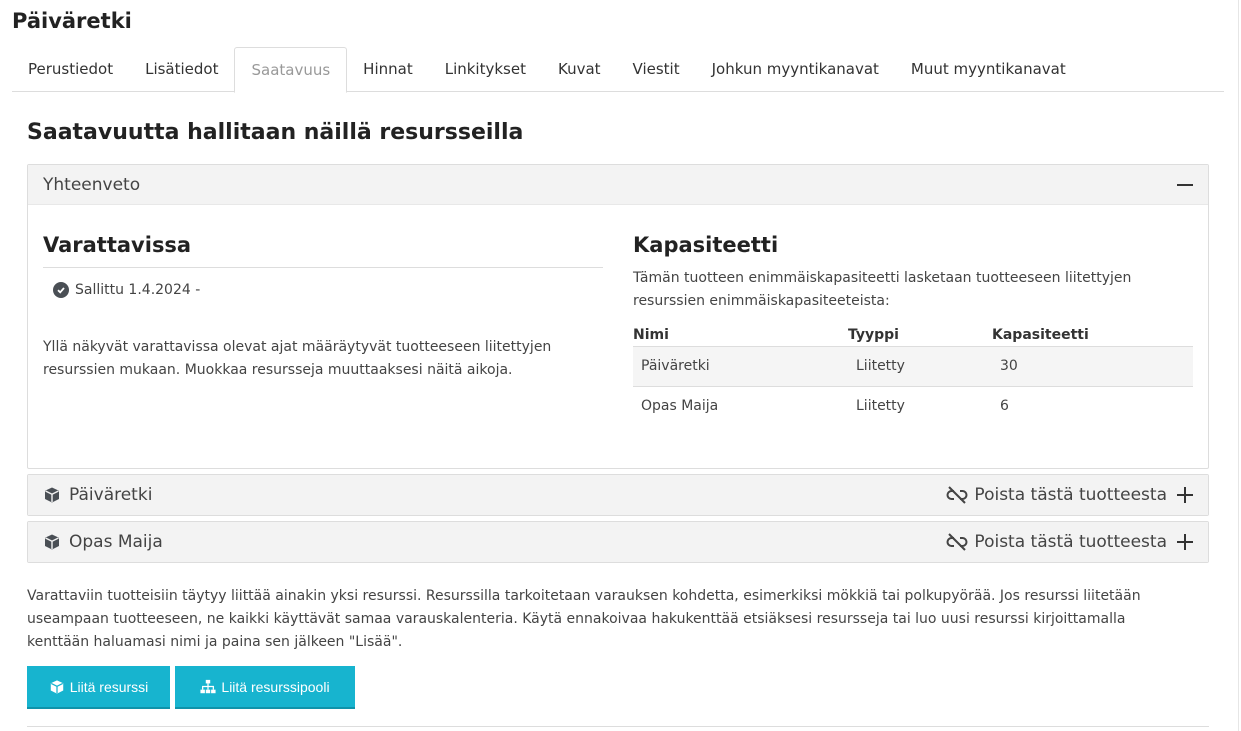  What do you see at coordinates (618, 185) in the screenshot?
I see `summary-panel-header: Yhteenveto` at bounding box center [618, 185].